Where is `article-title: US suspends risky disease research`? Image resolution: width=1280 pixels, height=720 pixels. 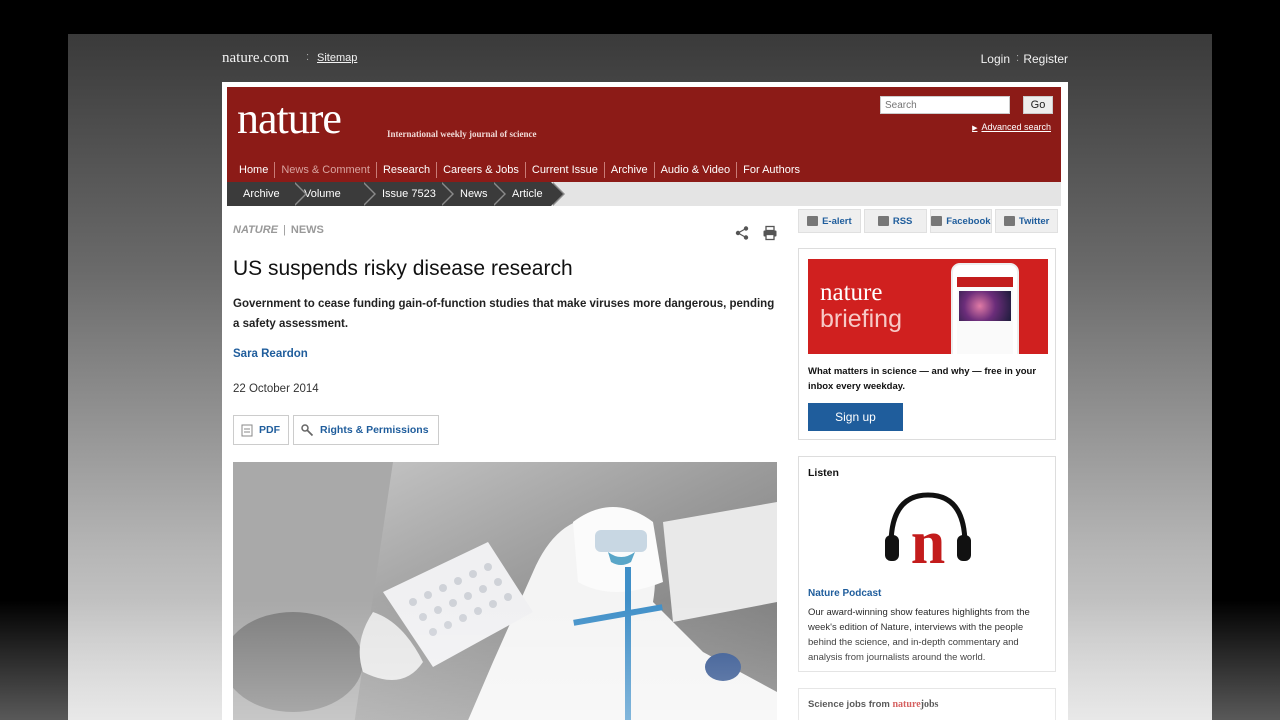 article-title: US suspends risky disease research is located at coordinates (403, 268).